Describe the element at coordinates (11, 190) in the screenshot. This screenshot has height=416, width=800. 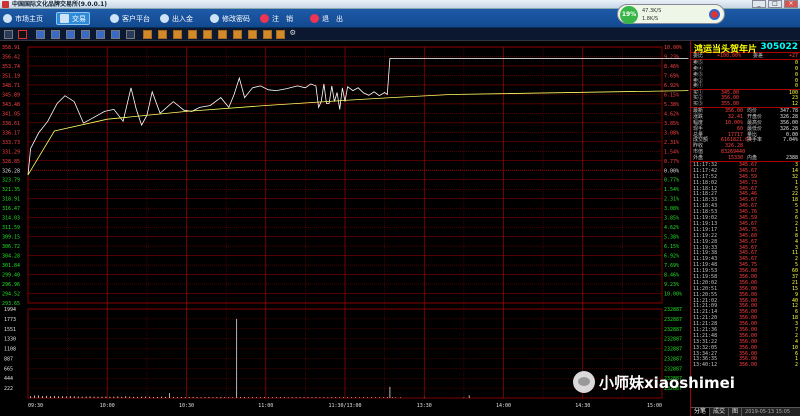
I see `price-tick-label: 321.35` at that location.